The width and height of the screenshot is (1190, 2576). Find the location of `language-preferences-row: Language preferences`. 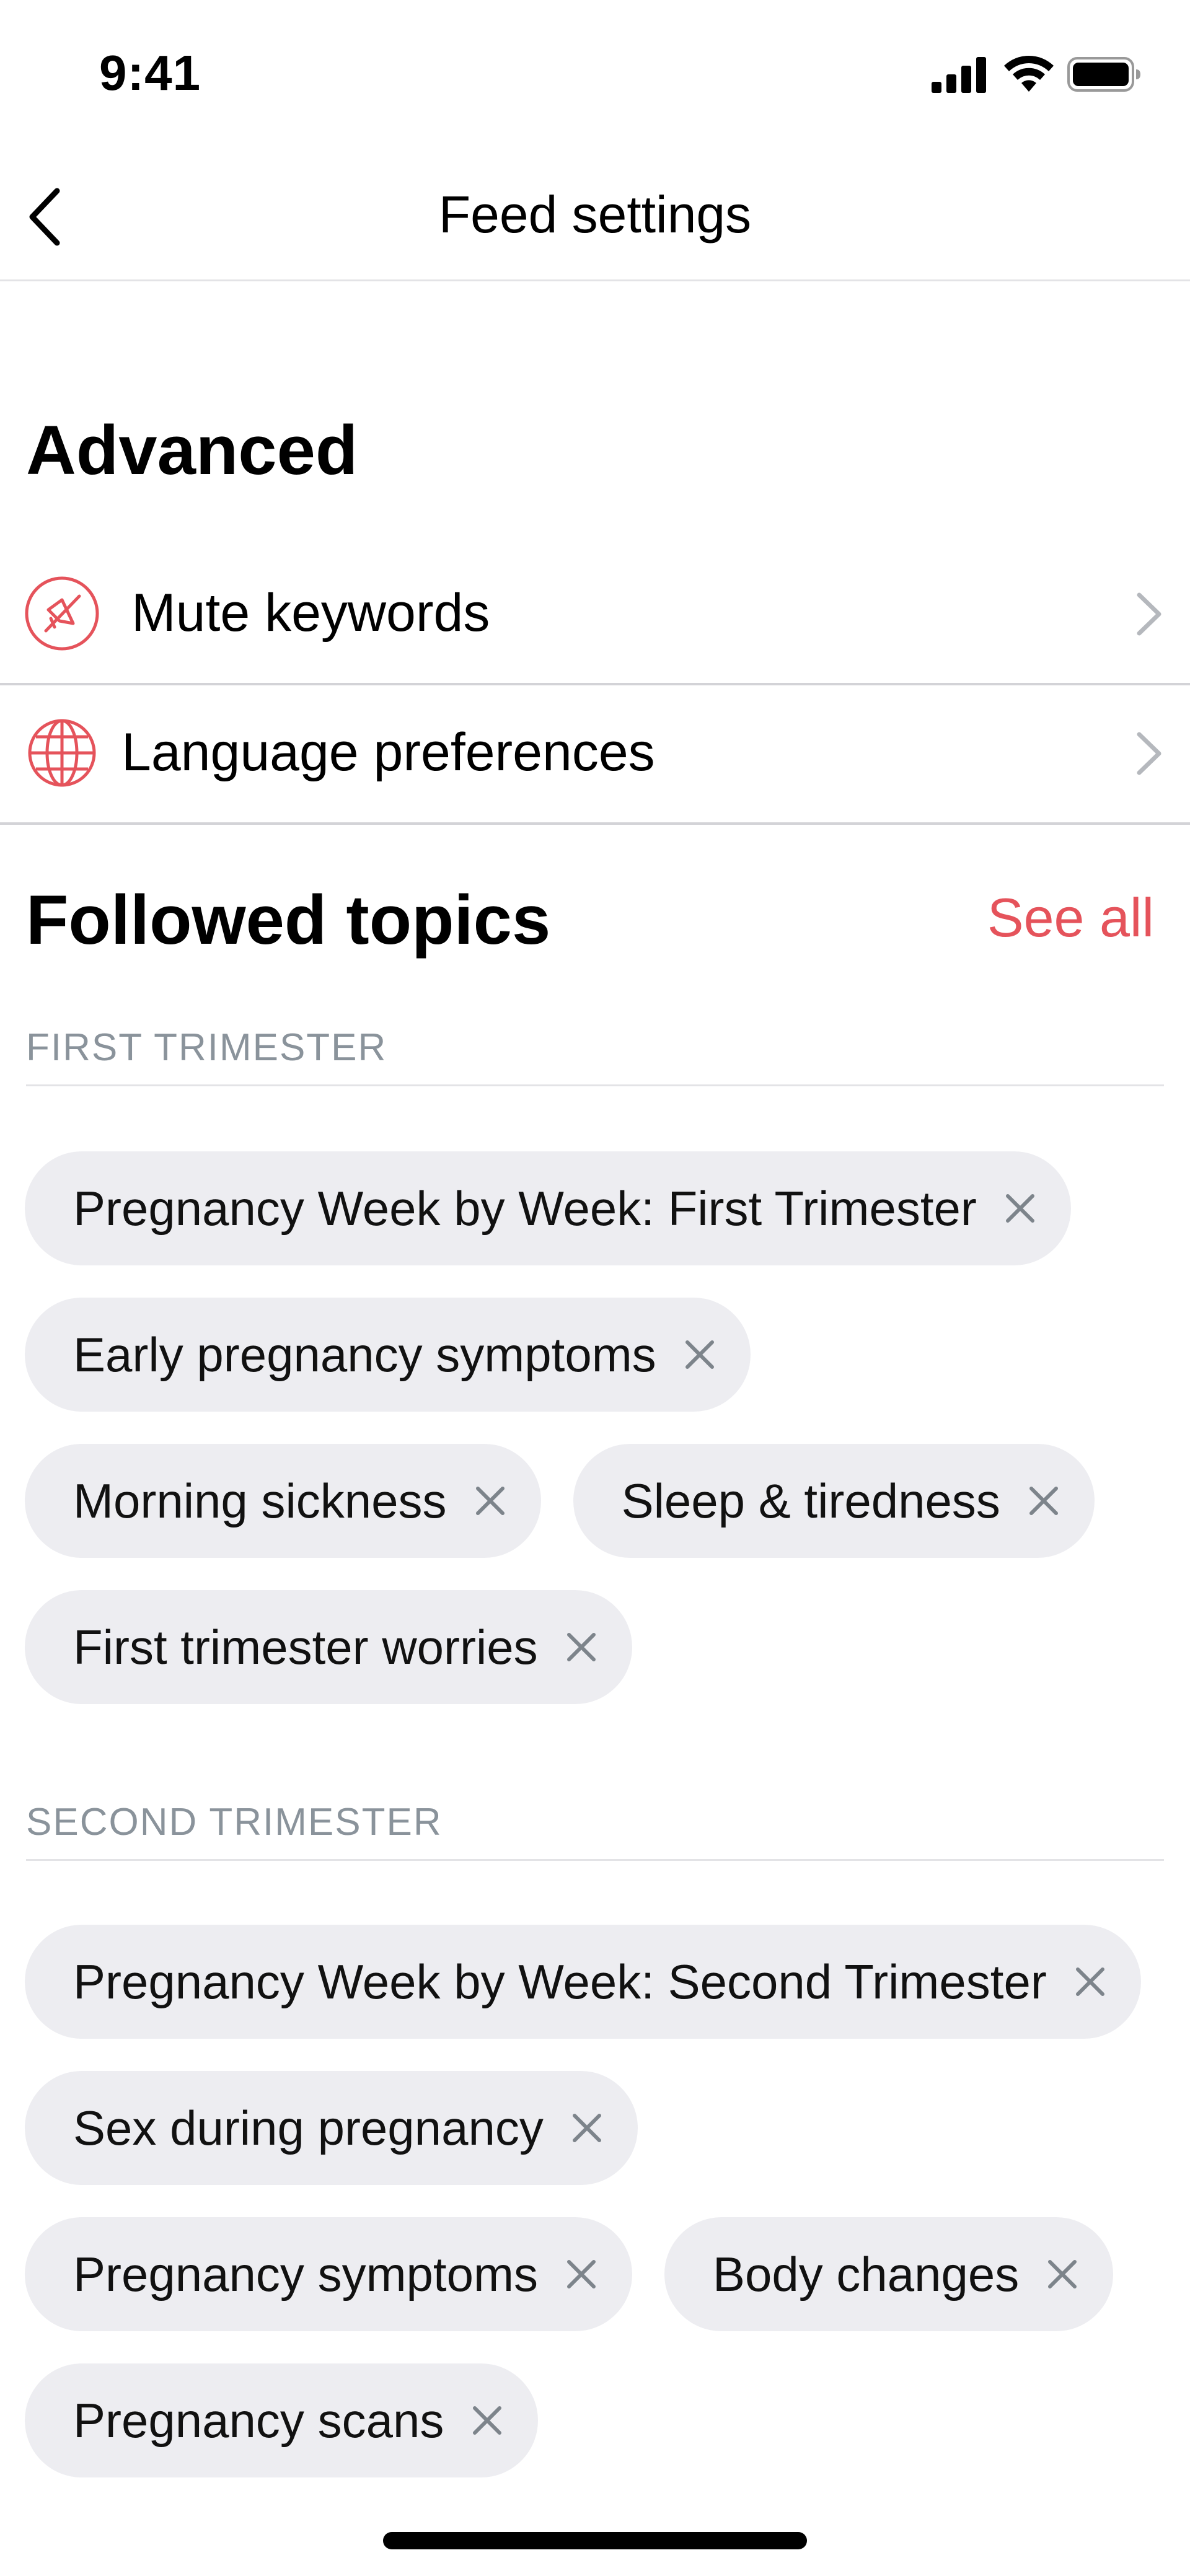

language-preferences-row: Language preferences is located at coordinates (595, 755).